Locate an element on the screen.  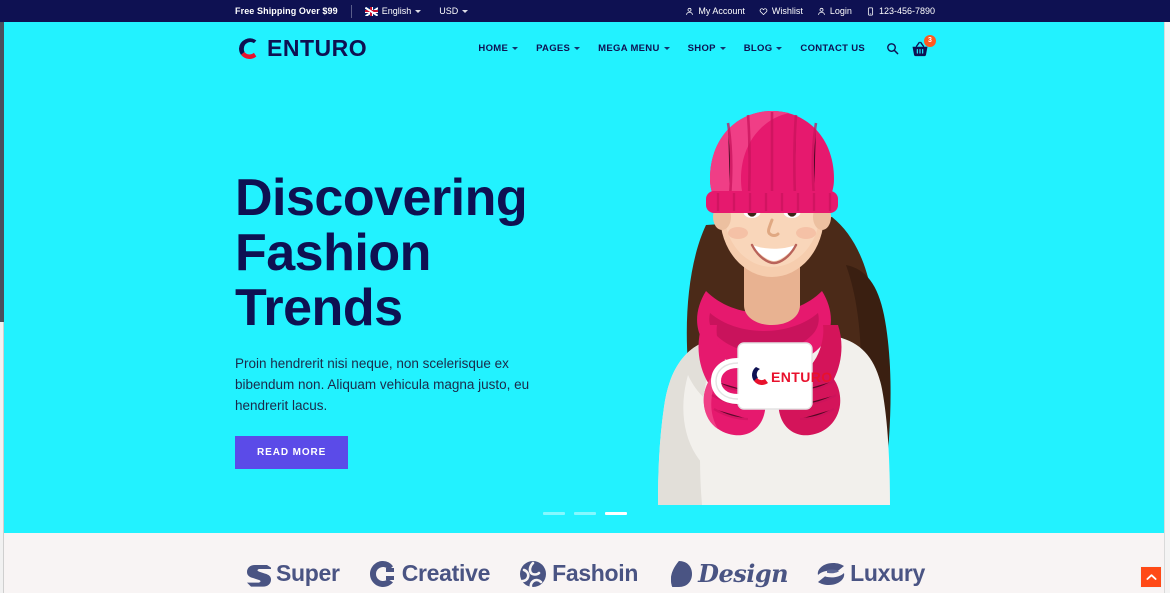
brand-name: Luxury is located at coordinates (887, 573).